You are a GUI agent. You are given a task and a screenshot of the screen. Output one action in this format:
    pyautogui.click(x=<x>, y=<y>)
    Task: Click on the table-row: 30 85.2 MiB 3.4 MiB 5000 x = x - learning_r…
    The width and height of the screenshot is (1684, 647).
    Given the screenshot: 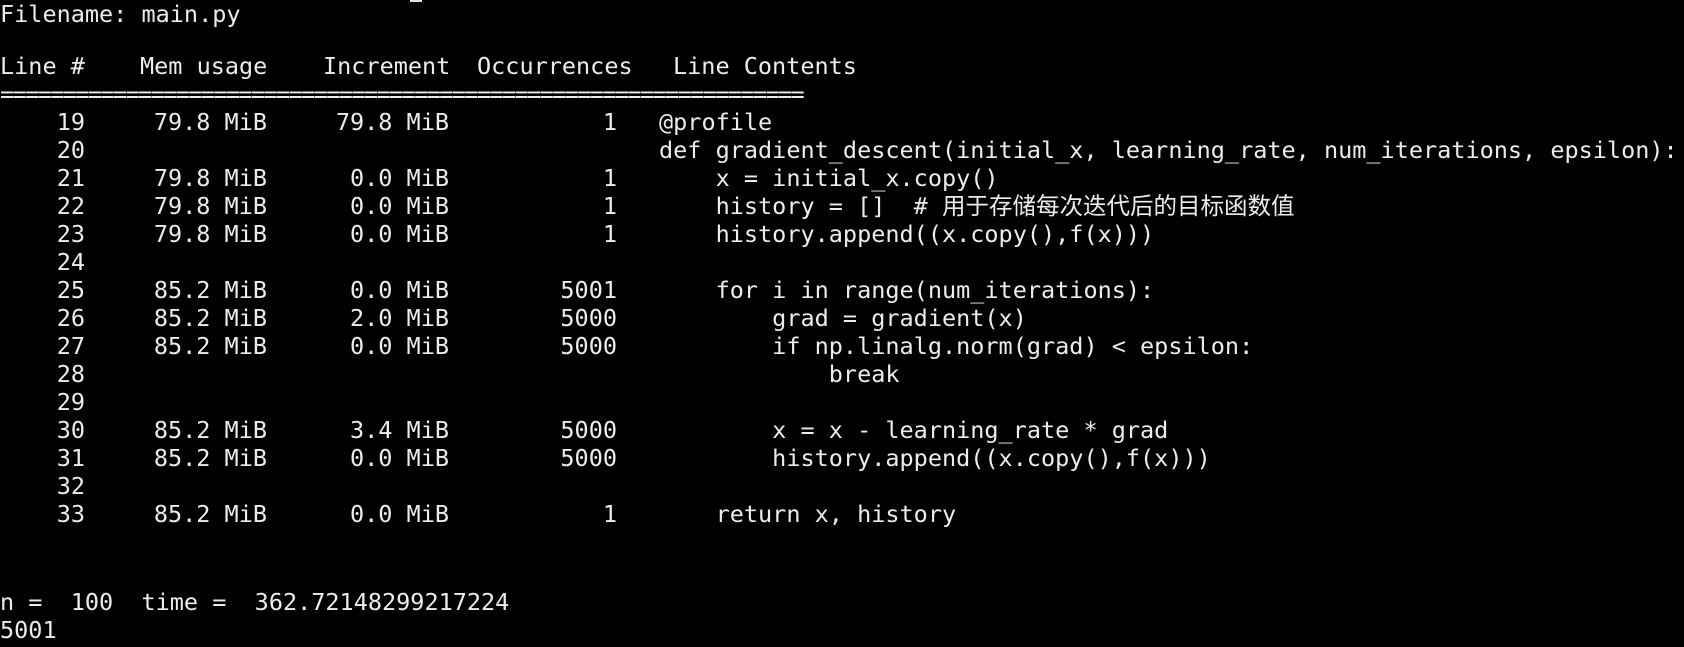 What is the action you would take?
    pyautogui.click(x=842, y=430)
    